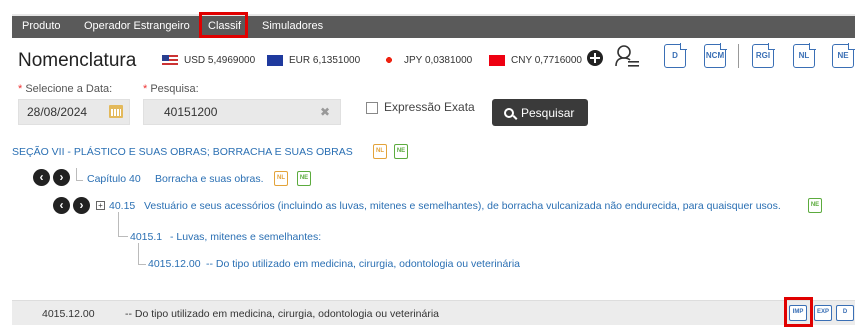 This screenshot has width=855, height=327. Describe the element at coordinates (304, 178) in the screenshot. I see `chapter-ne-icon: NE` at that location.